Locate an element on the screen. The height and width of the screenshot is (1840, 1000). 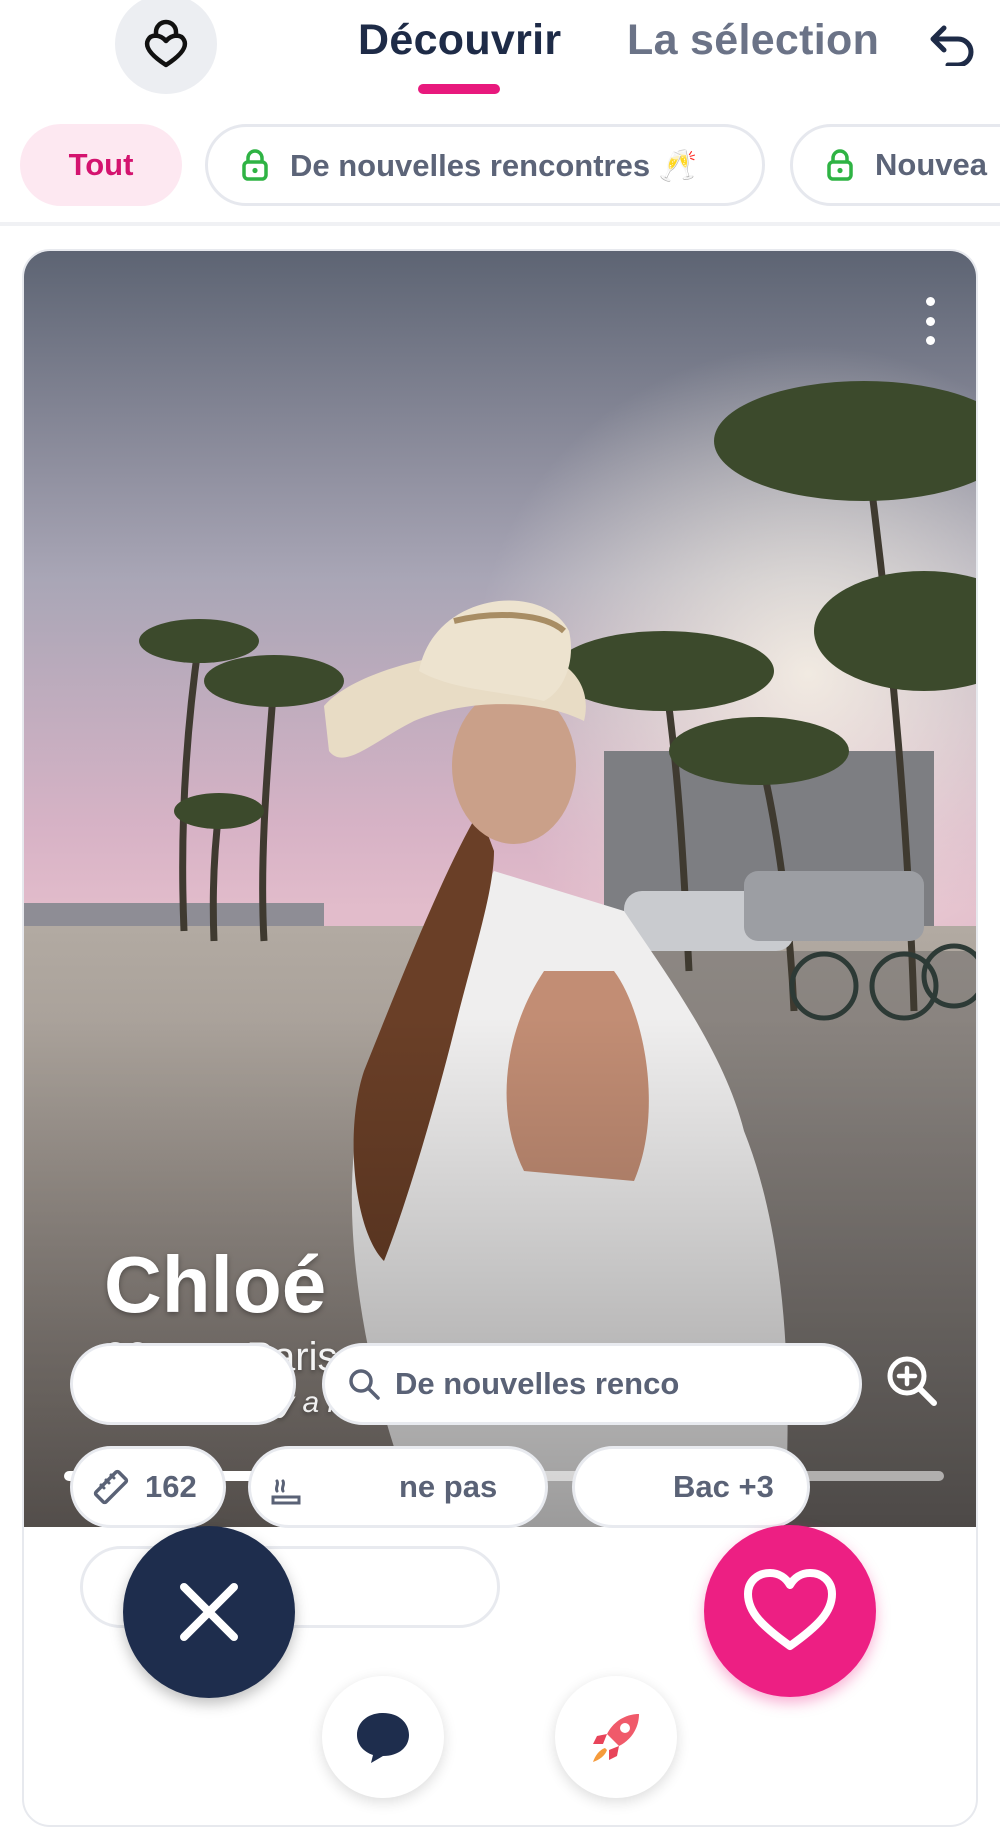
app-logo-button is located at coordinates (166, 47).